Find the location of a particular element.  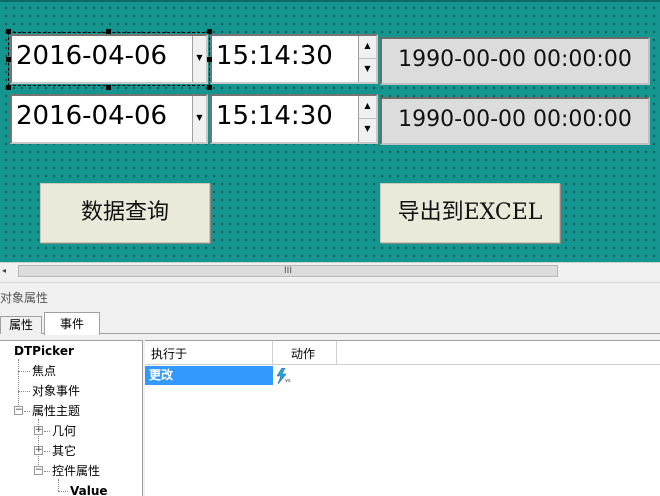

time-picker-2: 15:14:30 ▲ ▼ is located at coordinates (294, 119).